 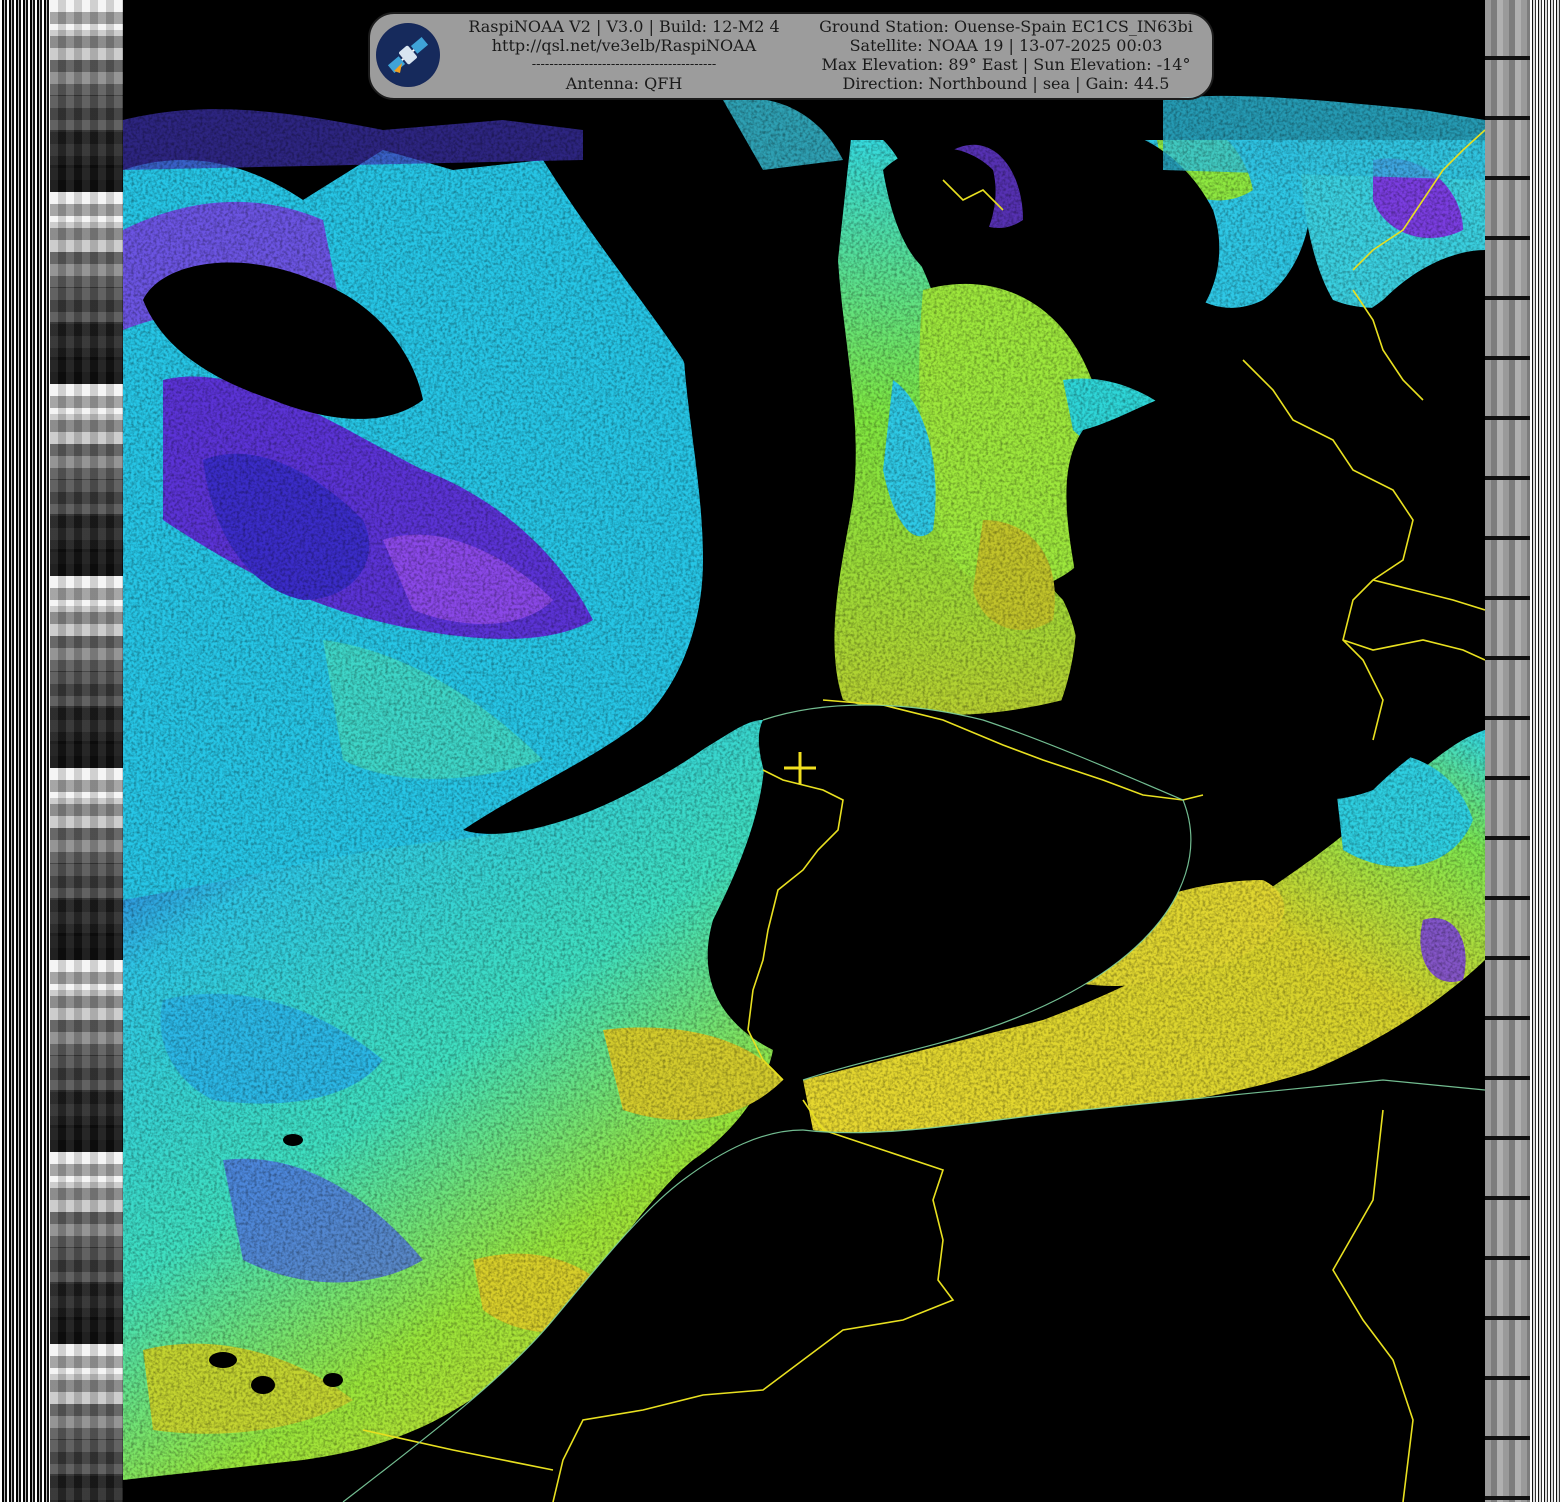 What do you see at coordinates (1006, 83) in the screenshot?
I see `direction-info: Direction: Northbound | sea | Gain: 44.5` at bounding box center [1006, 83].